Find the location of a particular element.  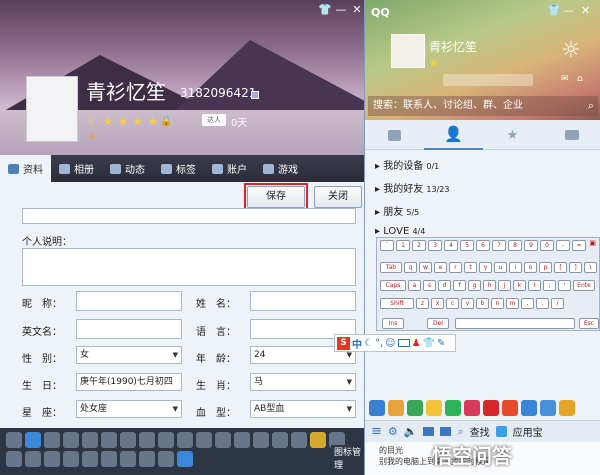

key-row3-4: f is located at coordinates (459, 285).